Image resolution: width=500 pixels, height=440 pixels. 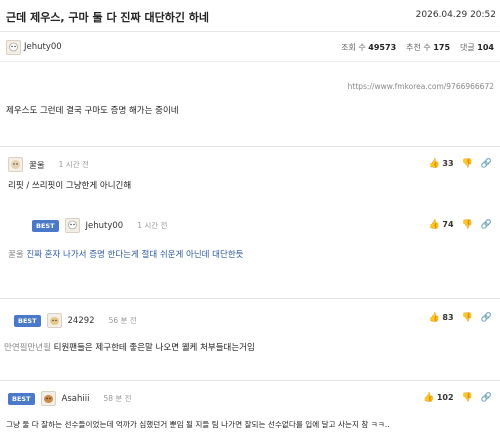 What do you see at coordinates (467, 47) in the screenshot?
I see `comments-label: 댓글` at bounding box center [467, 47].